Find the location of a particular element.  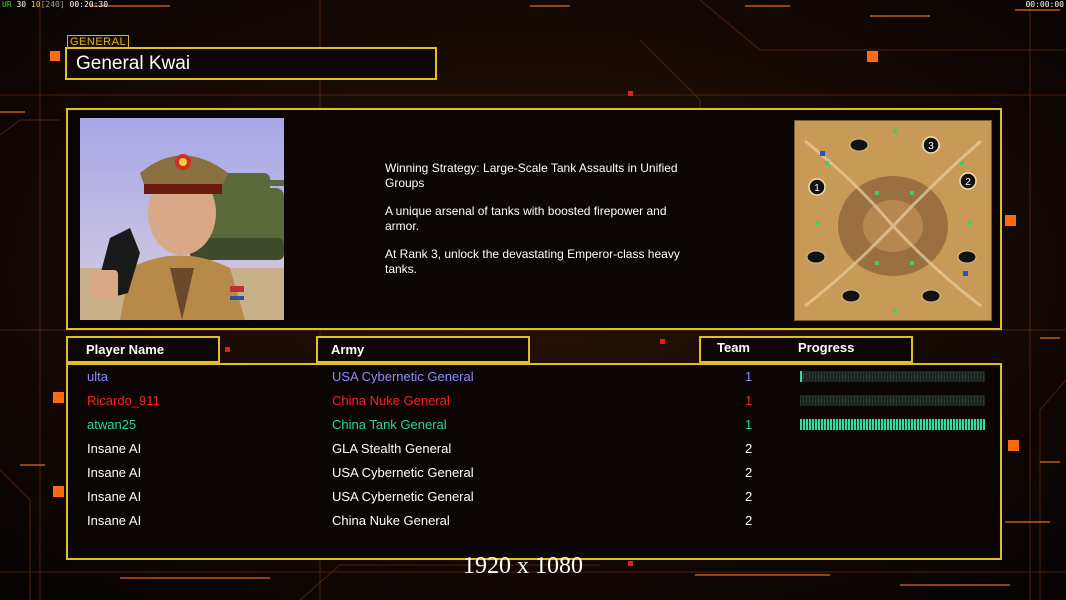

right-clock: 00:00:00 is located at coordinates (1044, 4).